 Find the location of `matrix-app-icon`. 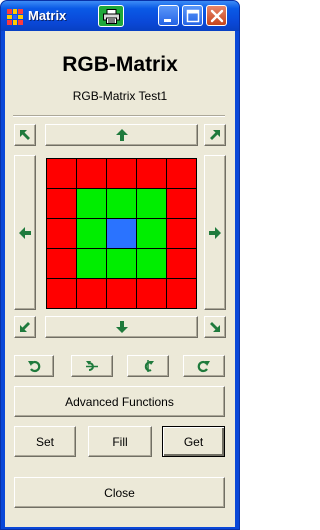

matrix-app-icon is located at coordinates (15, 17).